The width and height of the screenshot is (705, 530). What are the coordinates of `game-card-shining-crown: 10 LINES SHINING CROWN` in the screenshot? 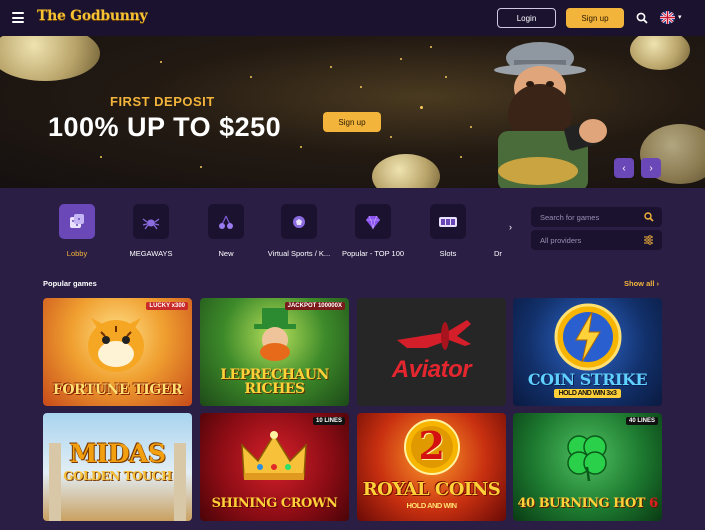 It's located at (274, 467).